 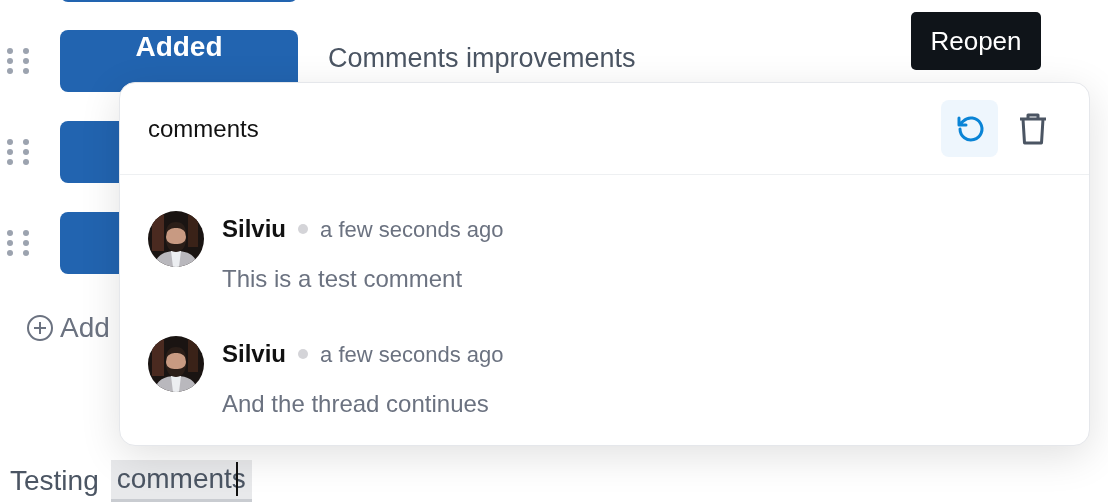 I want to click on reopen-button, so click(x=969, y=128).